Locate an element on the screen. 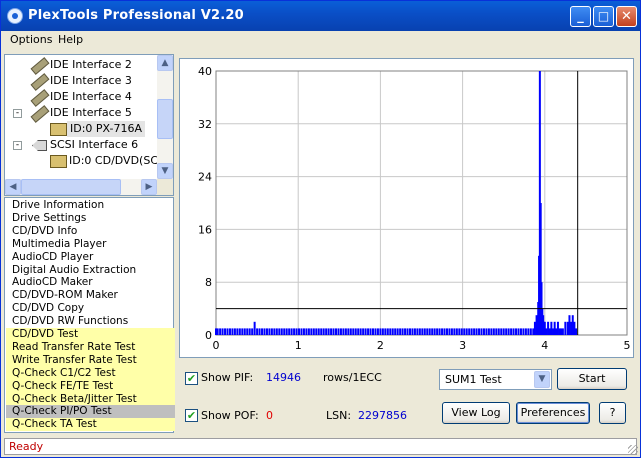 The height and width of the screenshot is (458, 641). pof-value: 0 is located at coordinates (269, 415).